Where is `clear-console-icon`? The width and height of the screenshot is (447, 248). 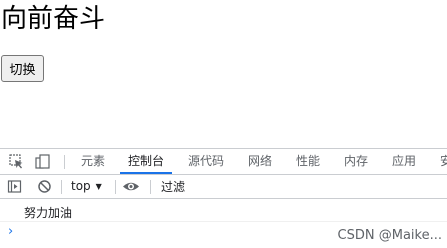
clear-console-icon is located at coordinates (44, 186).